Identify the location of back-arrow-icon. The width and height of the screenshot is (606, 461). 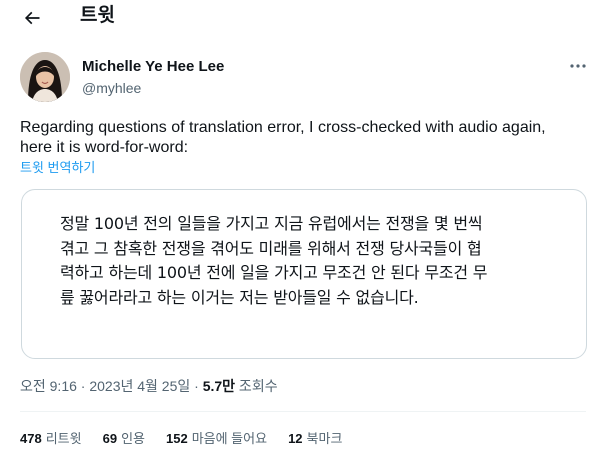
(32, 18).